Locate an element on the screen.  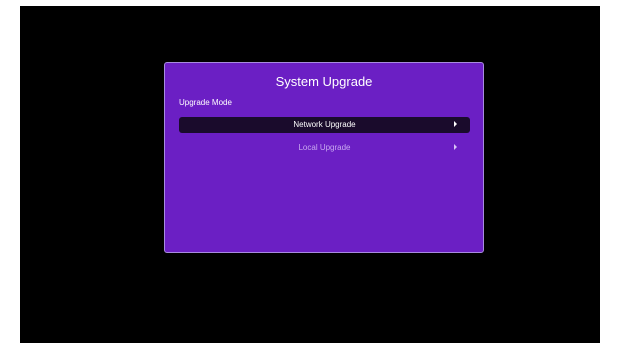
local-upgrade-label: Local Upgrade is located at coordinates (324, 147).